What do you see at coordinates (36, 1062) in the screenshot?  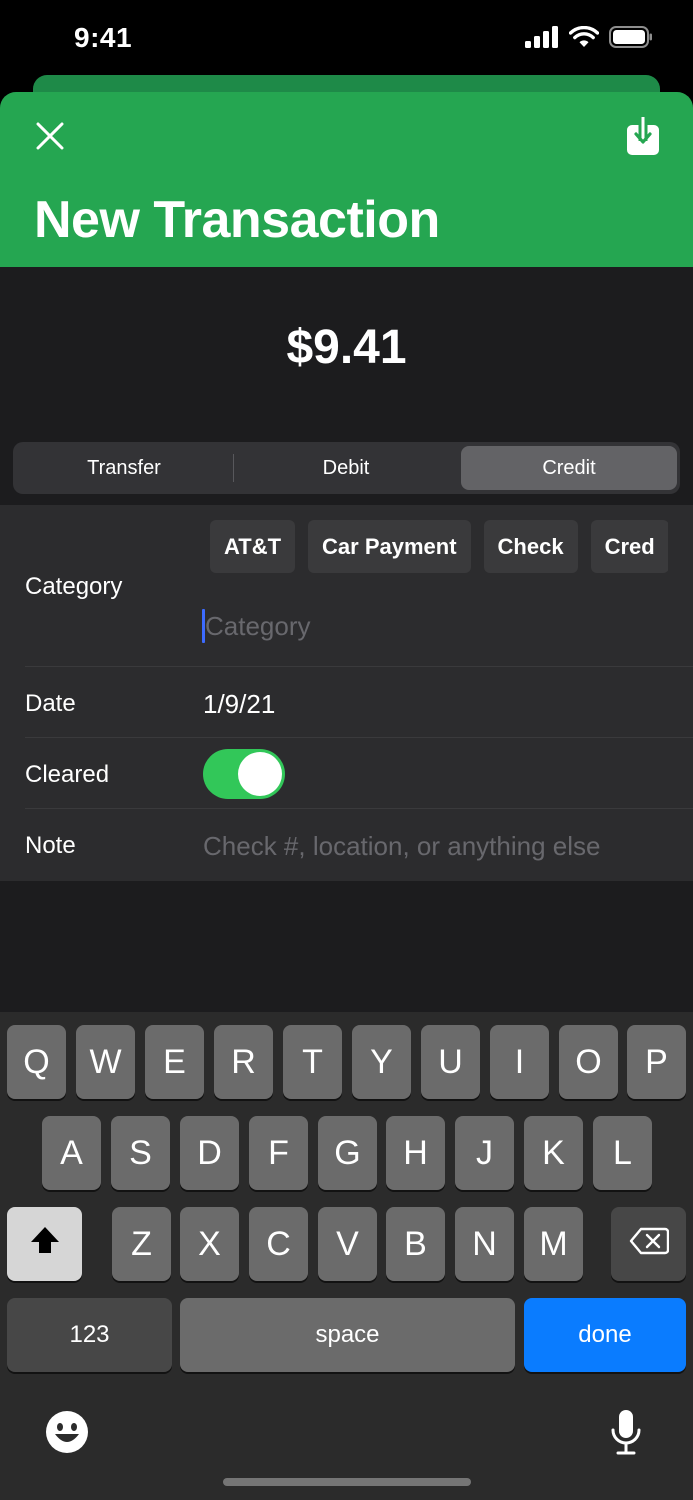 I see `key-q: Q` at bounding box center [36, 1062].